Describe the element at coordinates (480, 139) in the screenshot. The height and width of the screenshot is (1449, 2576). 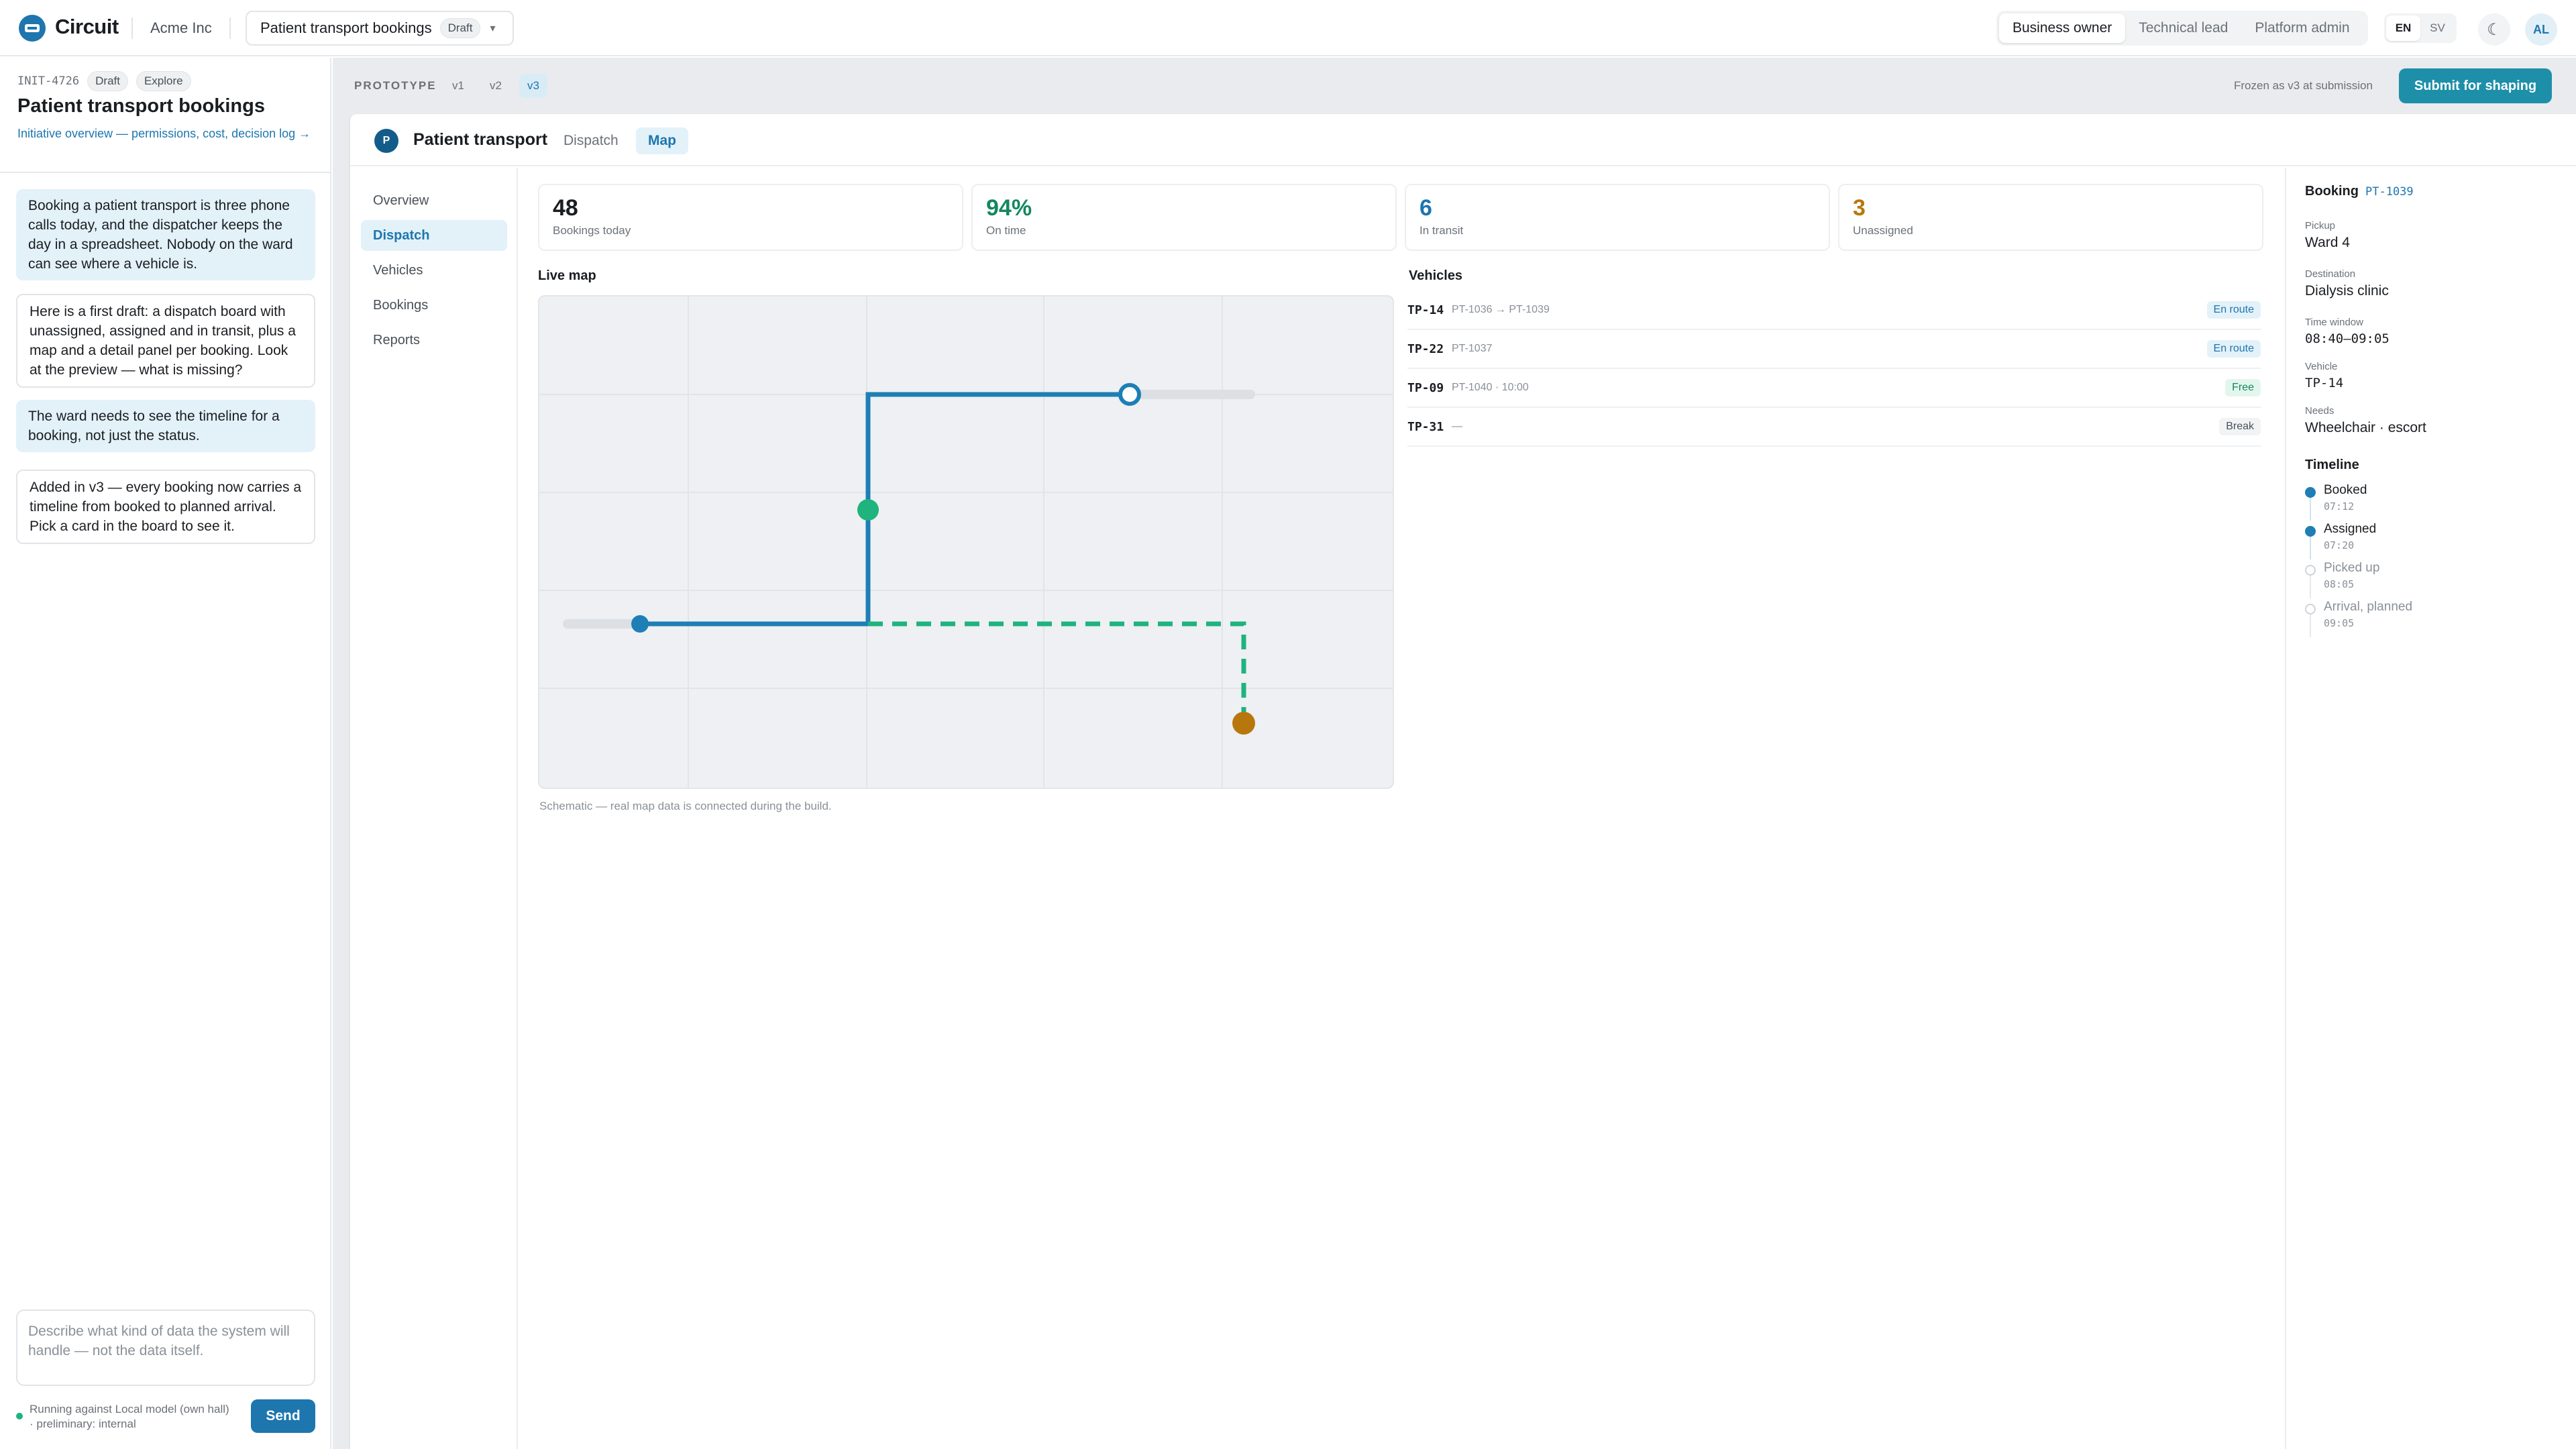
I see `app-title: Patient transport` at that location.